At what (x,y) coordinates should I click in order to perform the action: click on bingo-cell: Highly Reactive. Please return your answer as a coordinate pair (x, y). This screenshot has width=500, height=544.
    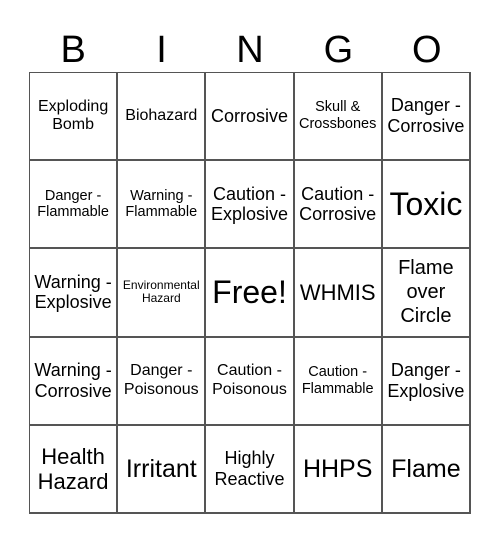
    Looking at the image, I should click on (250, 469).